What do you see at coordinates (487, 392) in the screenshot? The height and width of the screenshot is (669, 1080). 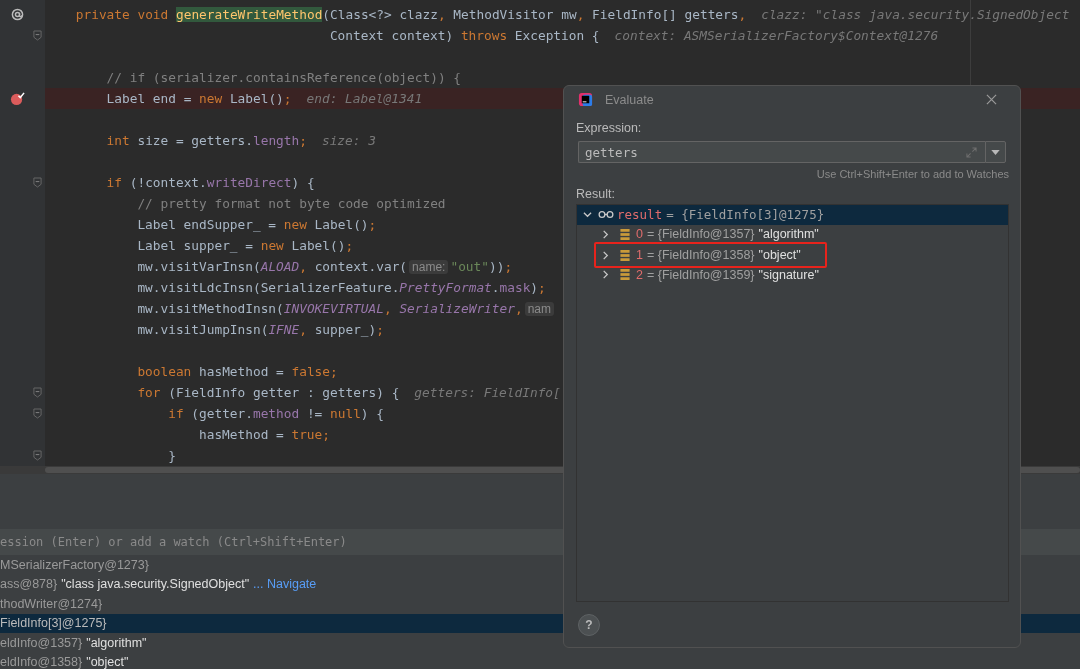 I see `inline-value-hint: getters: FieldInfo[` at bounding box center [487, 392].